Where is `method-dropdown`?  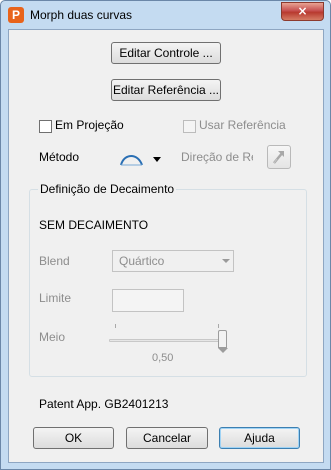
method-dropdown is located at coordinates (140, 160).